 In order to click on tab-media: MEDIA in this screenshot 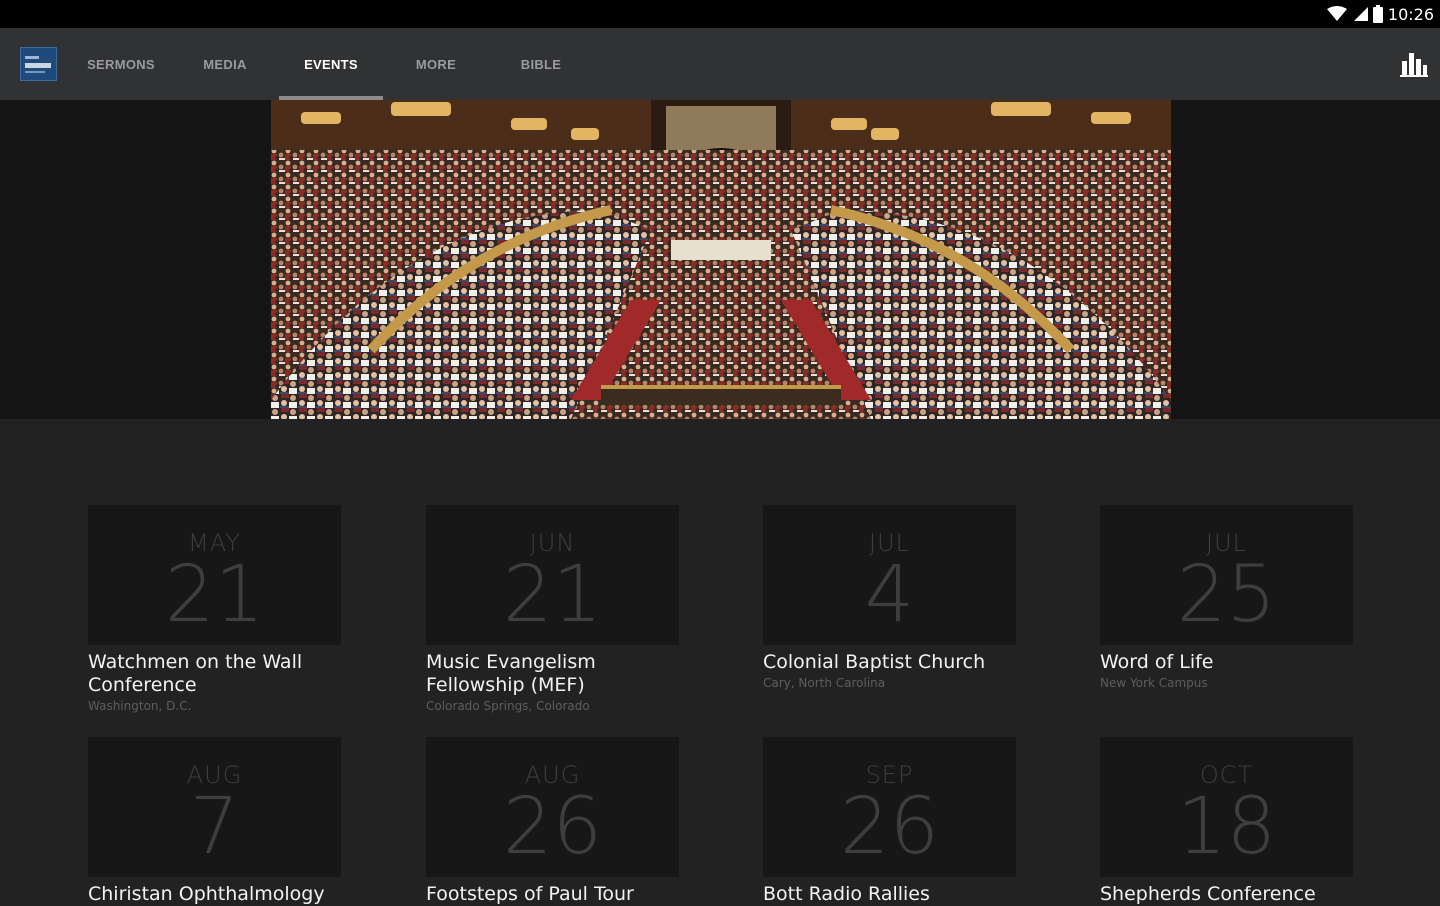, I will do `click(225, 64)`.